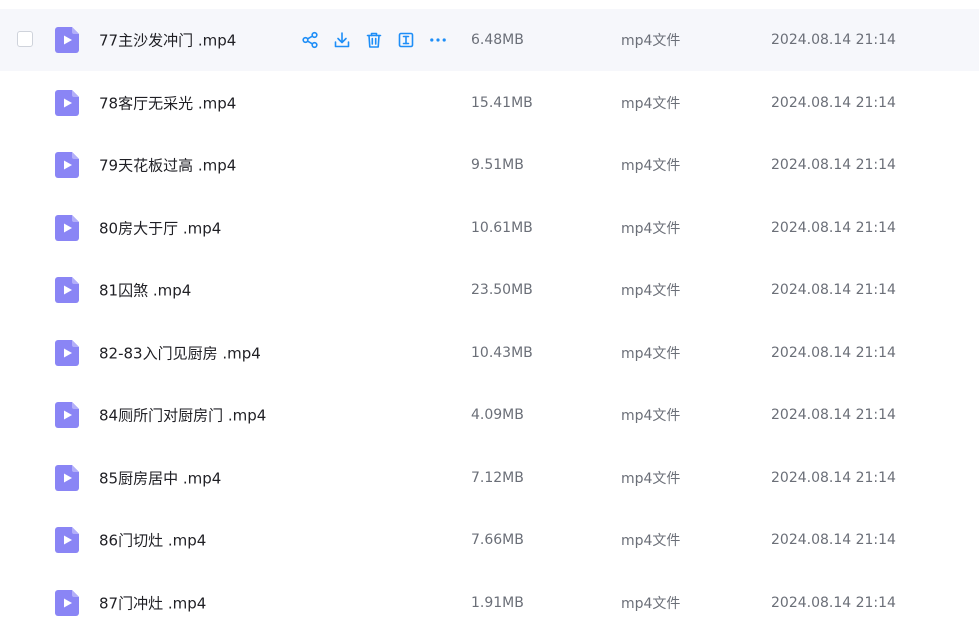 This screenshot has width=979, height=619. I want to click on share-button, so click(310, 40).